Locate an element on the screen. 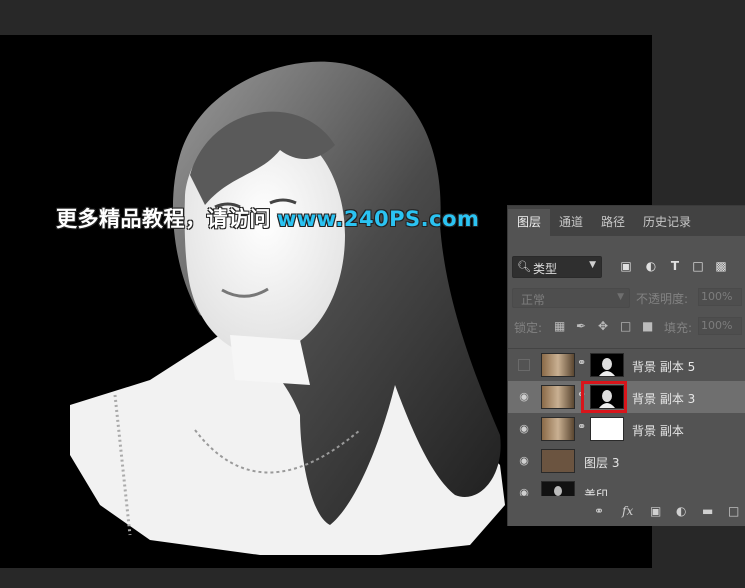 The height and width of the screenshot is (588, 745). add-mask-icon: ▣ is located at coordinates (655, 511).